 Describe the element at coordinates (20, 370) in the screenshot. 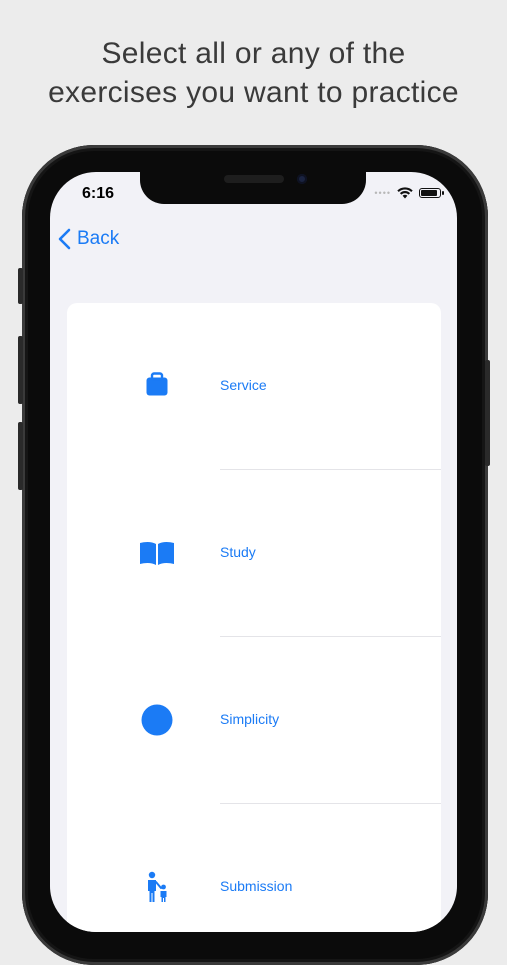

I see `volume-up-button` at that location.